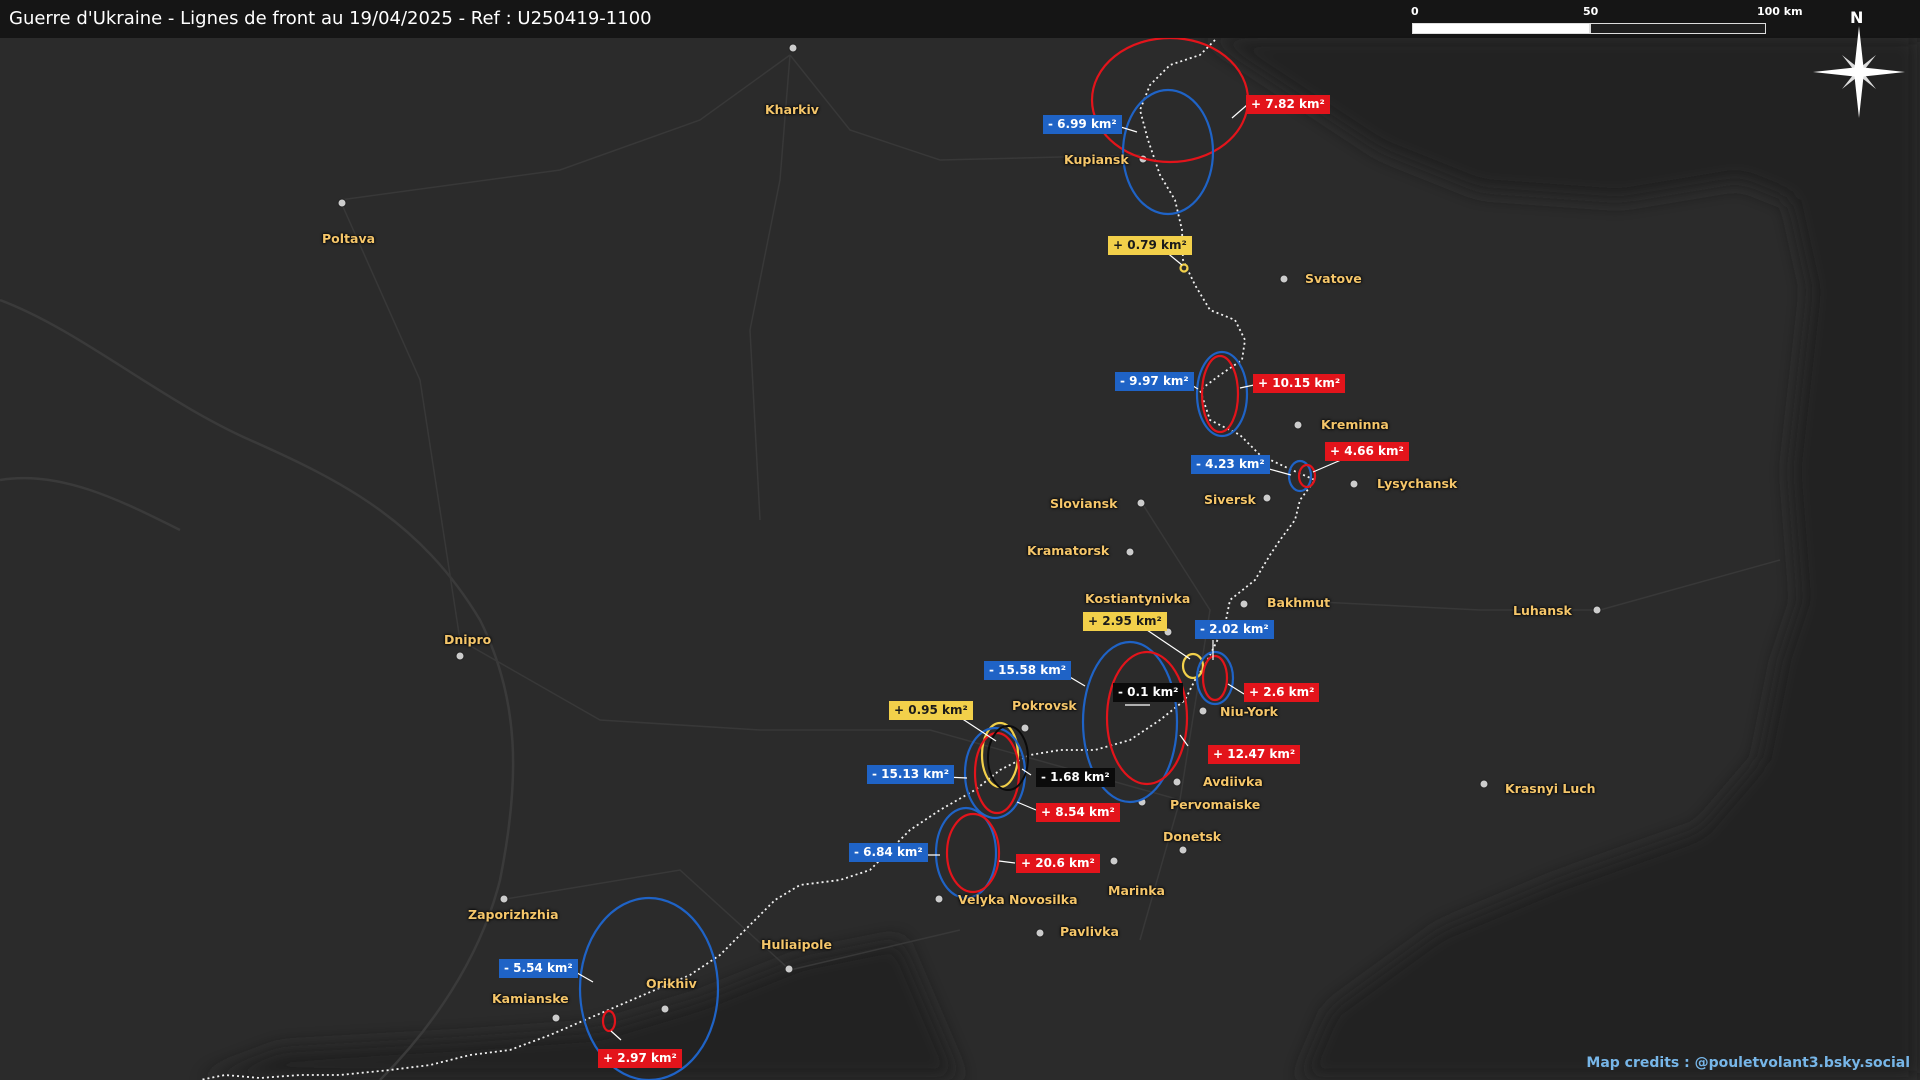 The width and height of the screenshot is (1920, 1080). I want to click on area-change-tag: + 2.97 km², so click(640, 1058).